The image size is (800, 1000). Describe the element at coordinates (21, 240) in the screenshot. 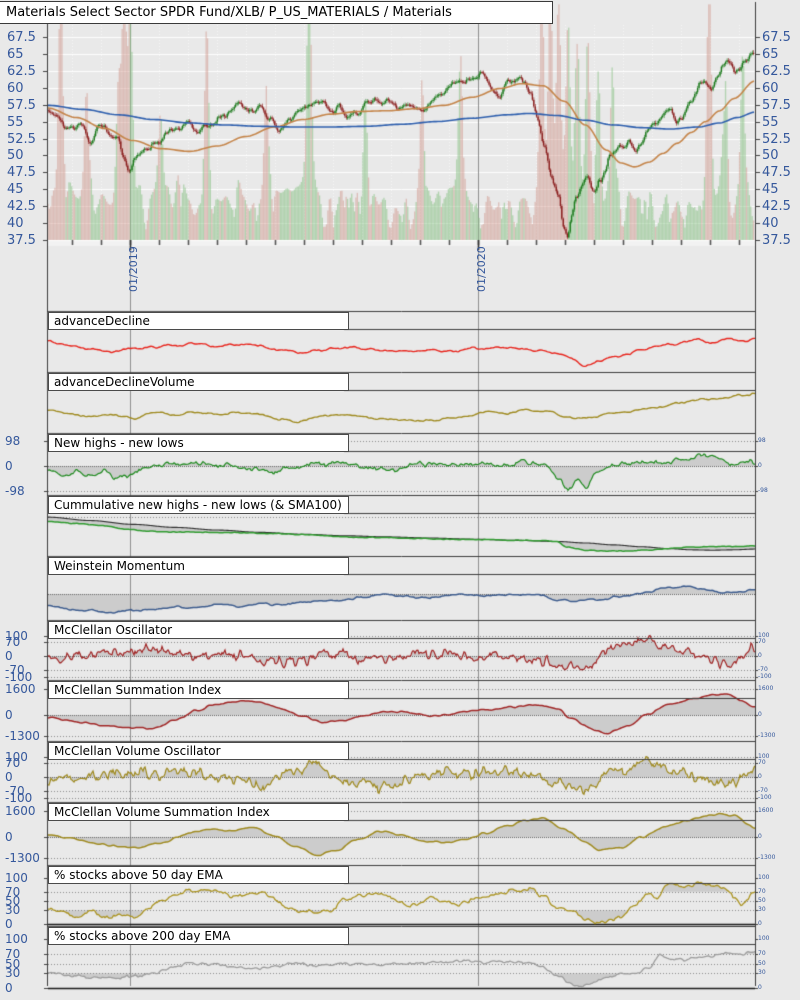

I see `price-axis-label-left: 37.5` at that location.